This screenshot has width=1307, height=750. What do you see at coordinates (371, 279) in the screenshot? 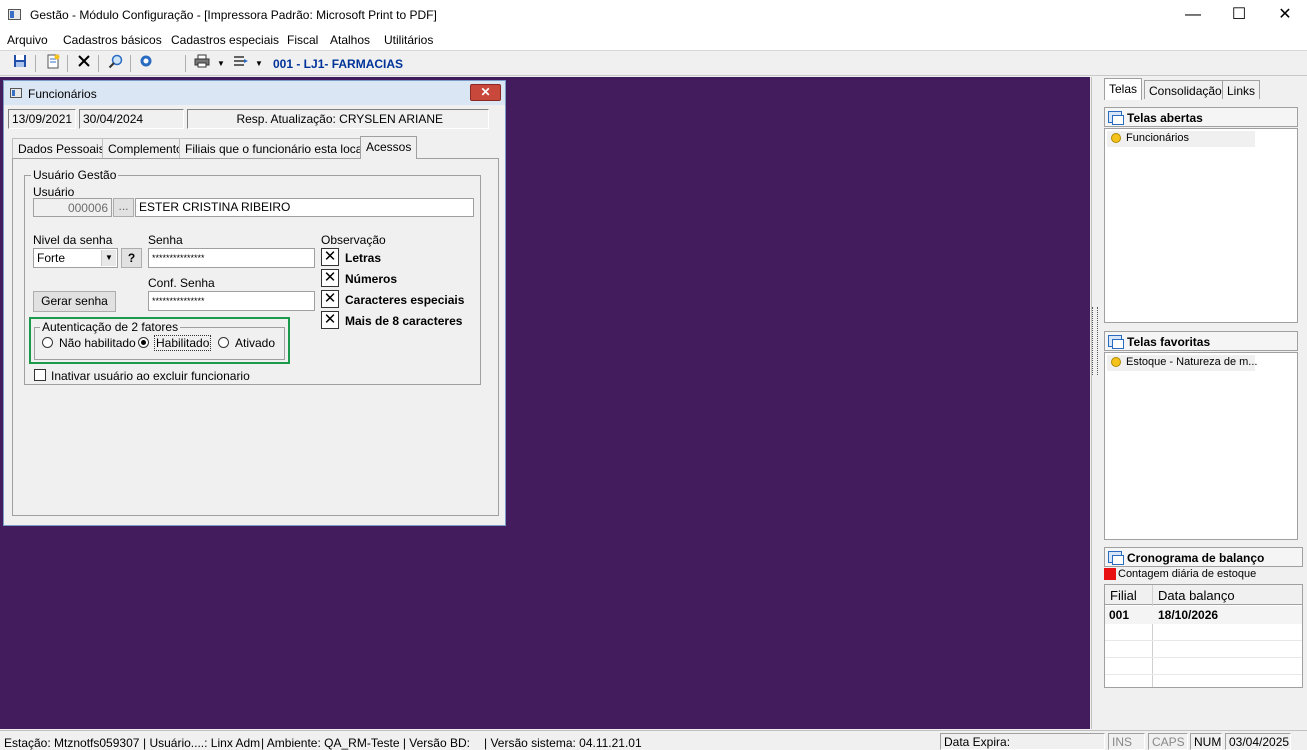
I see `numeros-label: Números` at bounding box center [371, 279].